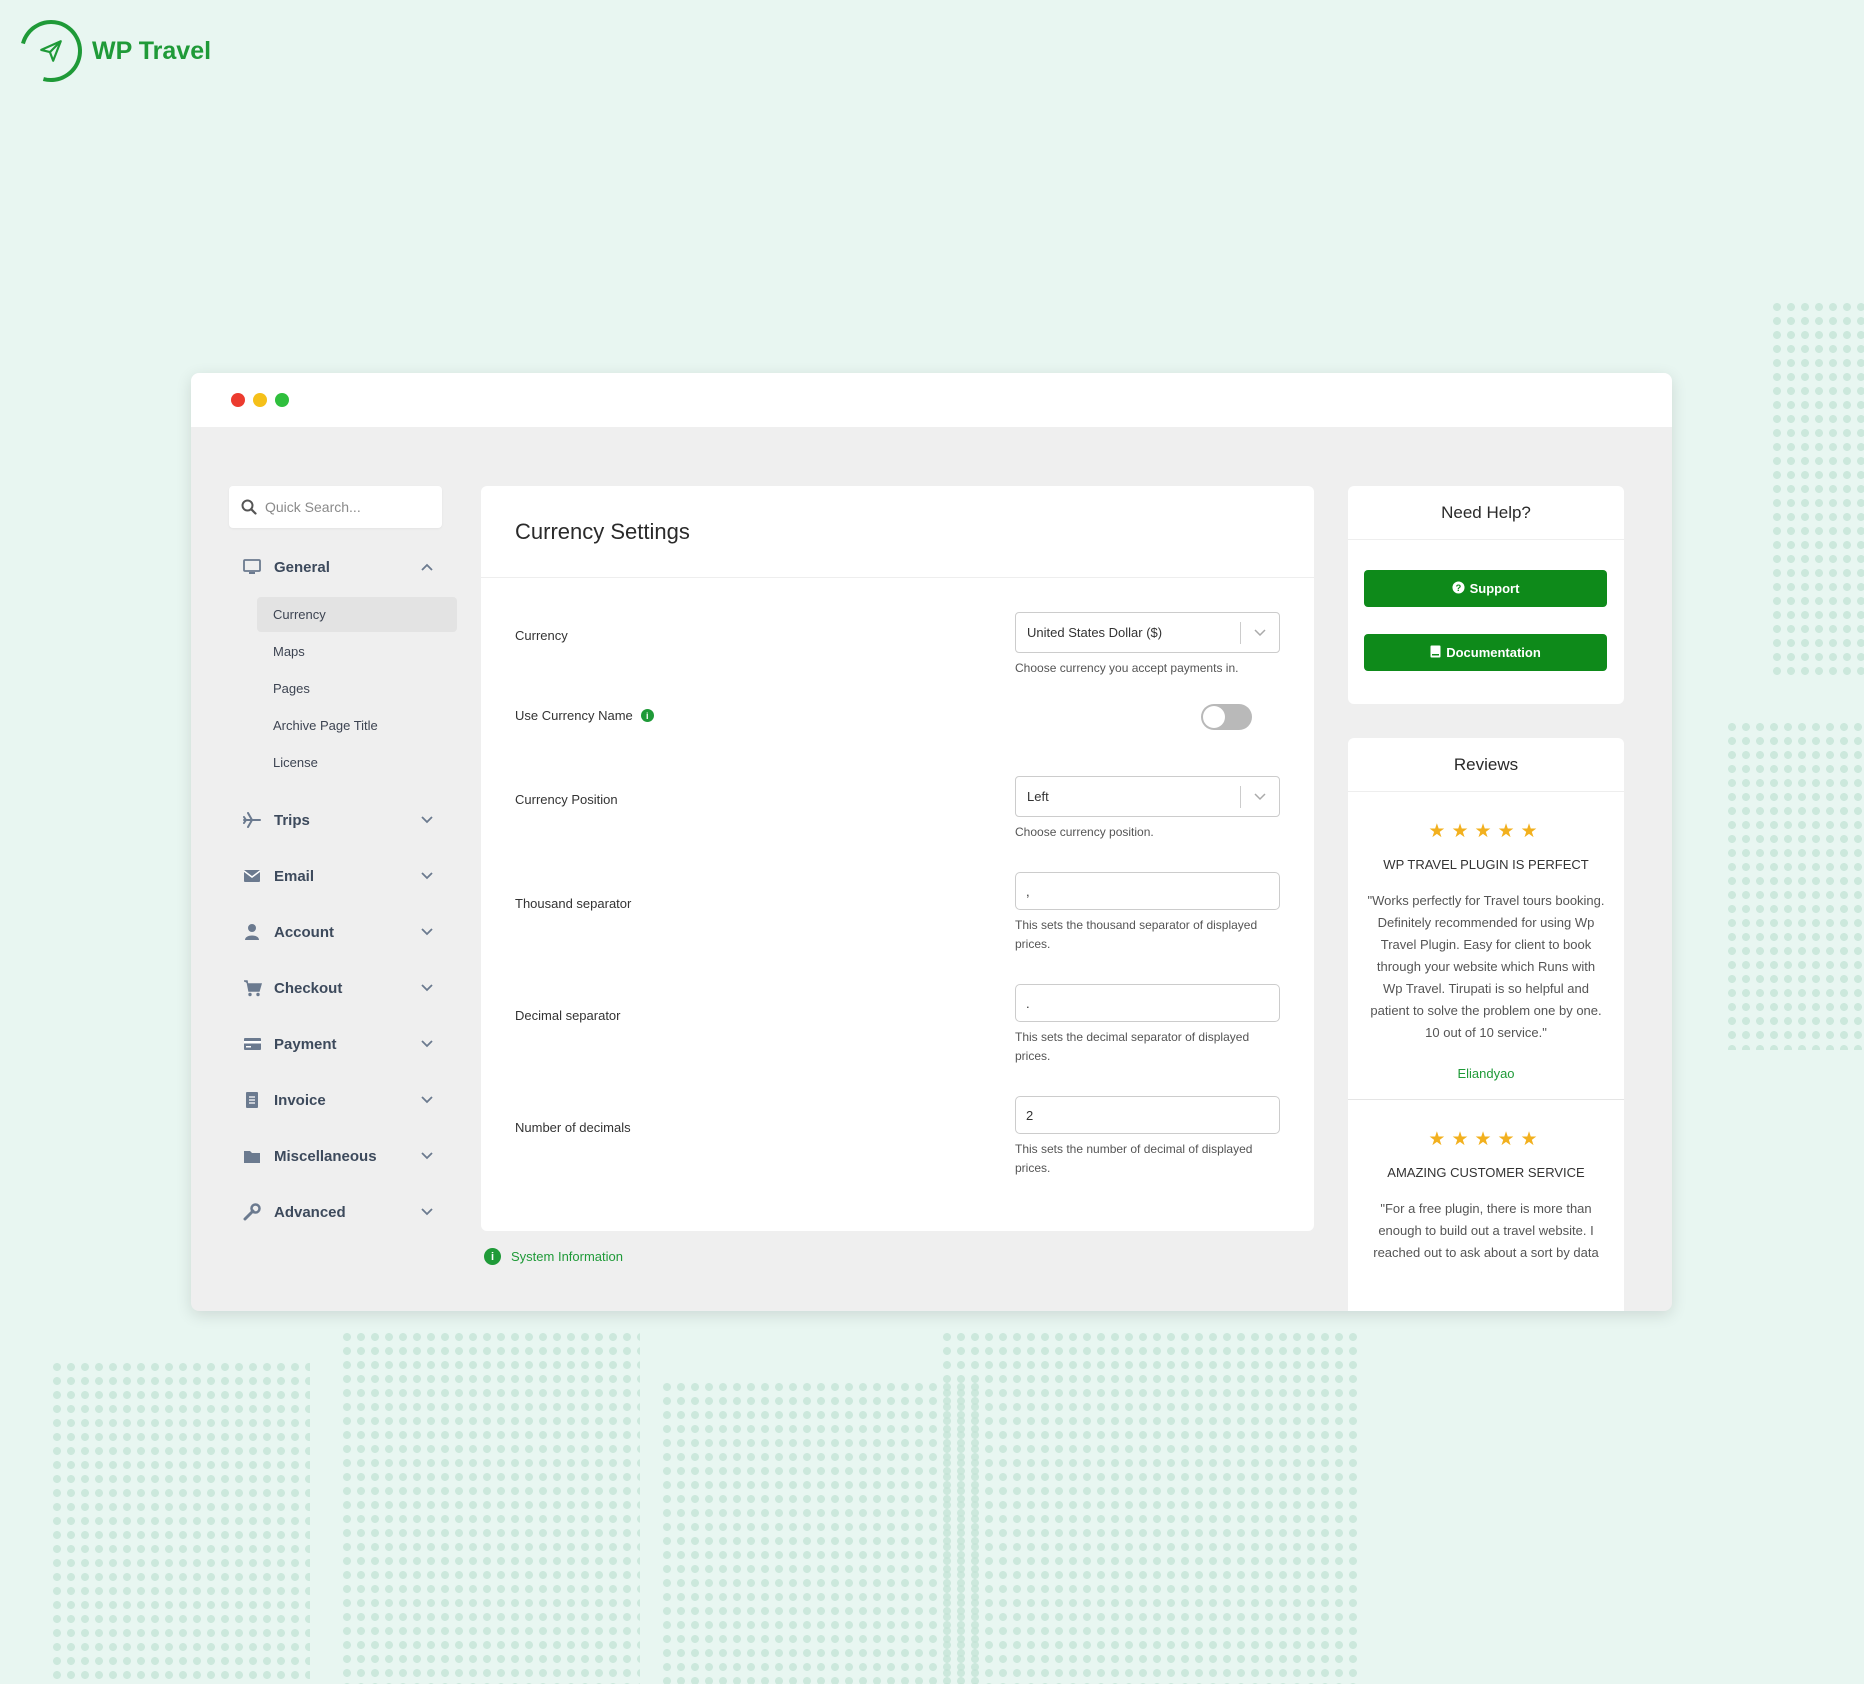 Image resolution: width=1864 pixels, height=1684 pixels. I want to click on quick-search, so click(335, 507).